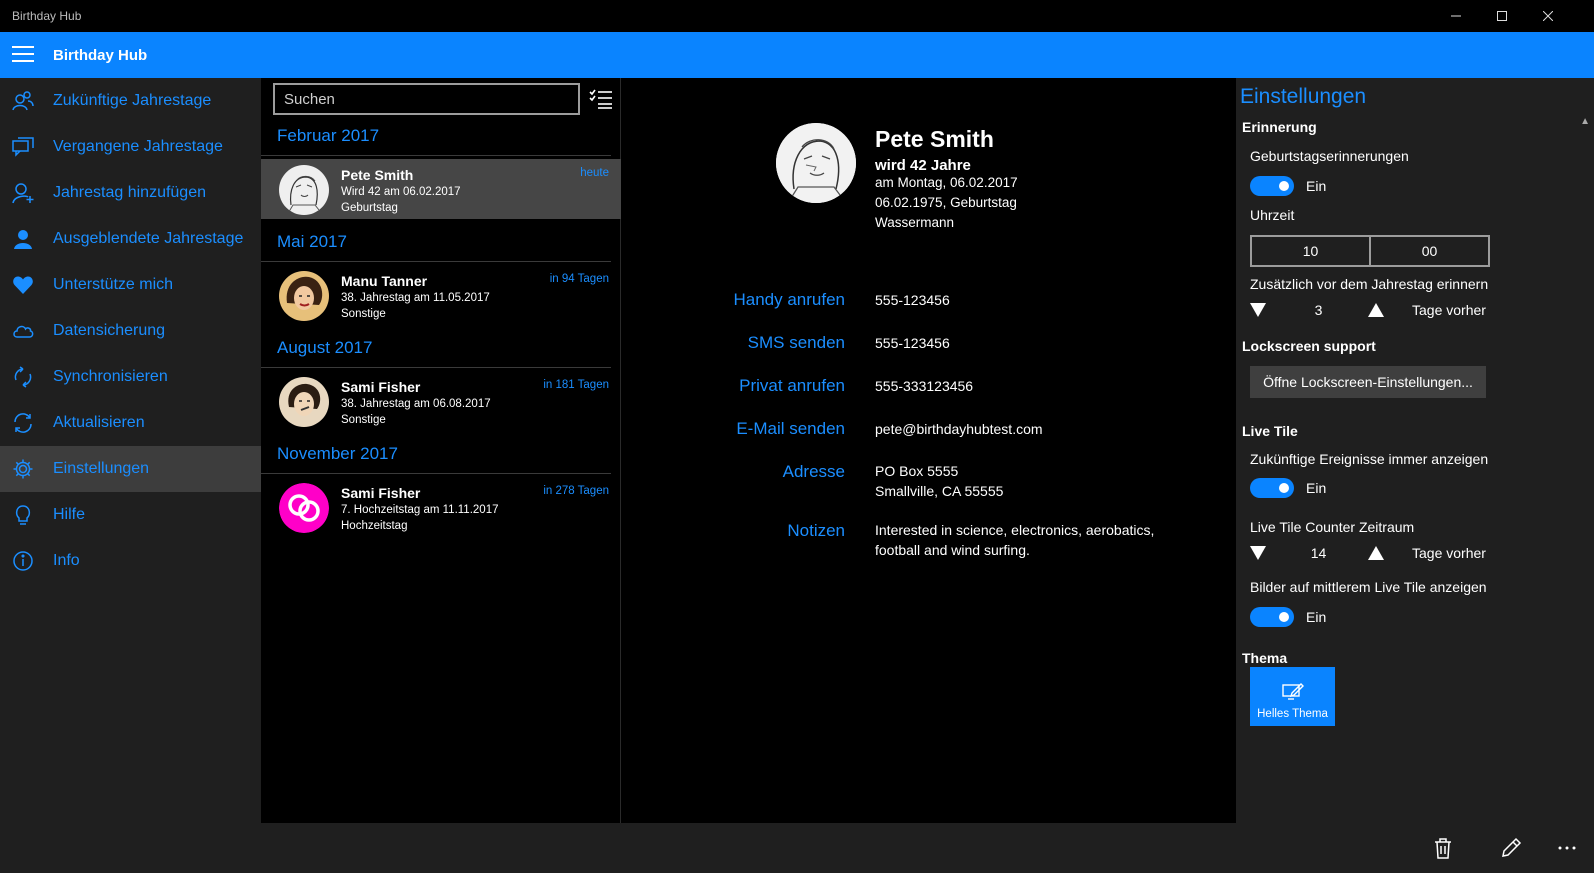  Describe the element at coordinates (797, 848) in the screenshot. I see `command-bar` at that location.